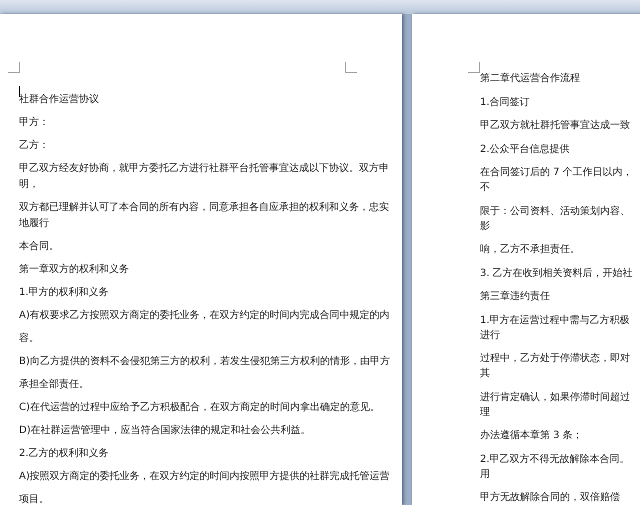 The width and height of the screenshot is (640, 505). Describe the element at coordinates (59, 99) in the screenshot. I see `paragraph: 社群合作运营协议` at that location.